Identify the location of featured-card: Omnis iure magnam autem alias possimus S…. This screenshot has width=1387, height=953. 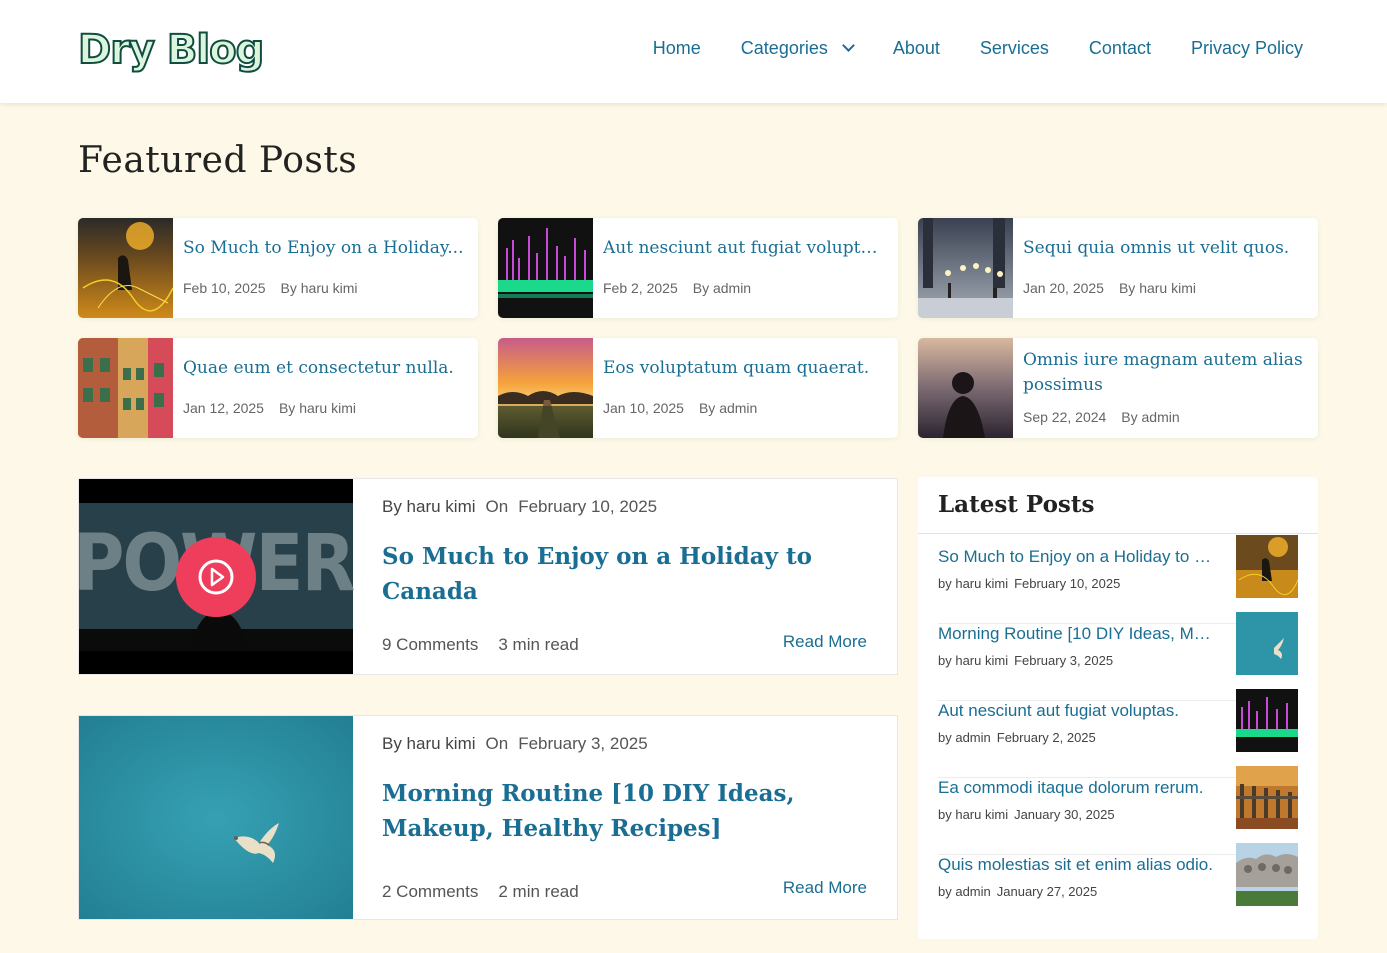
(1118, 388).